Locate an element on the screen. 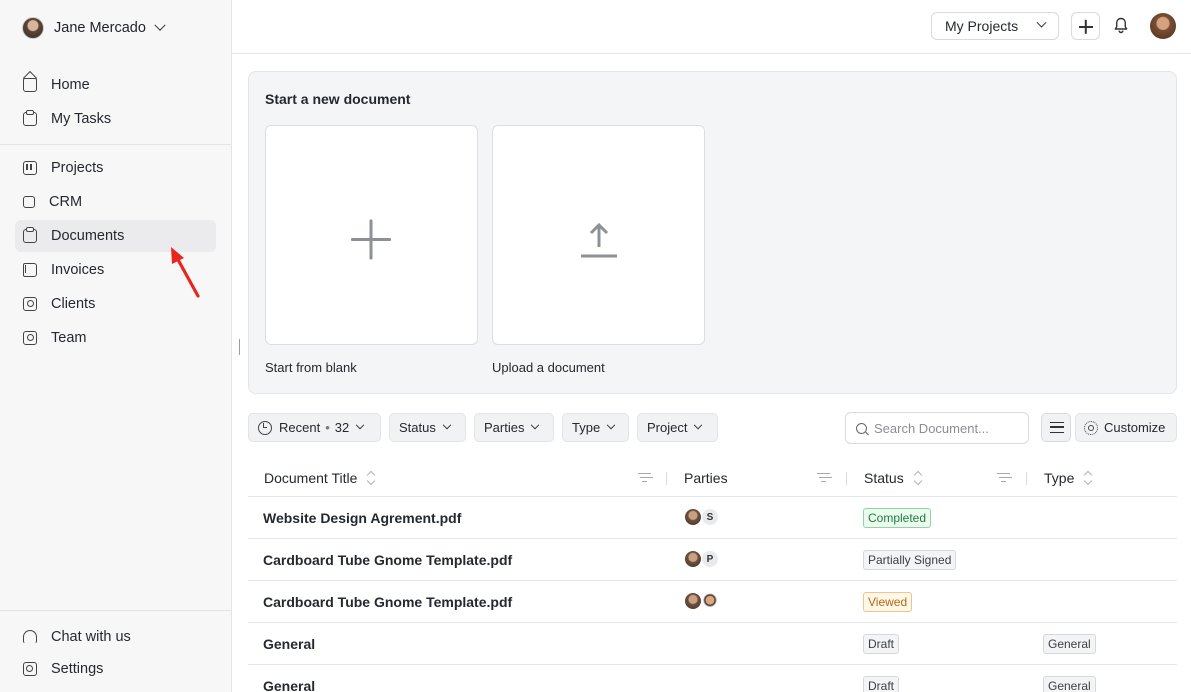  column-label: Status is located at coordinates (884, 478).